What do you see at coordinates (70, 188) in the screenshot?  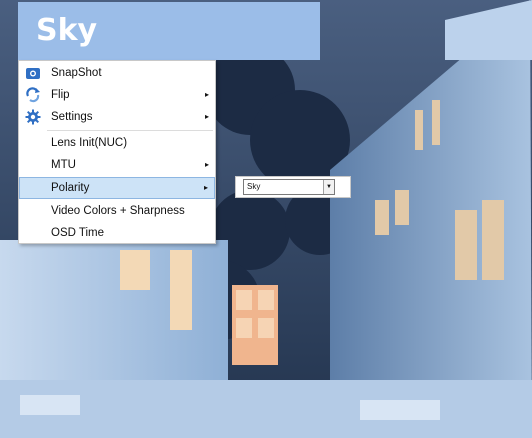 I see `menu-item-label: Polarity` at bounding box center [70, 188].